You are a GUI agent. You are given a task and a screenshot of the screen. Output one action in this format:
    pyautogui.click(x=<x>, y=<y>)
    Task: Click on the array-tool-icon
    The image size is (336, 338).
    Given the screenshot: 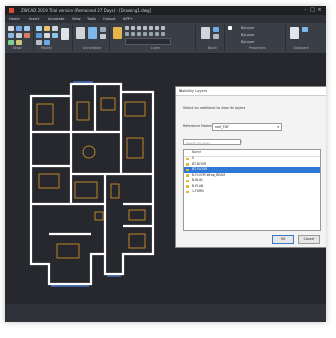 What is the action you would take?
    pyautogui.click(x=47, y=42)
    